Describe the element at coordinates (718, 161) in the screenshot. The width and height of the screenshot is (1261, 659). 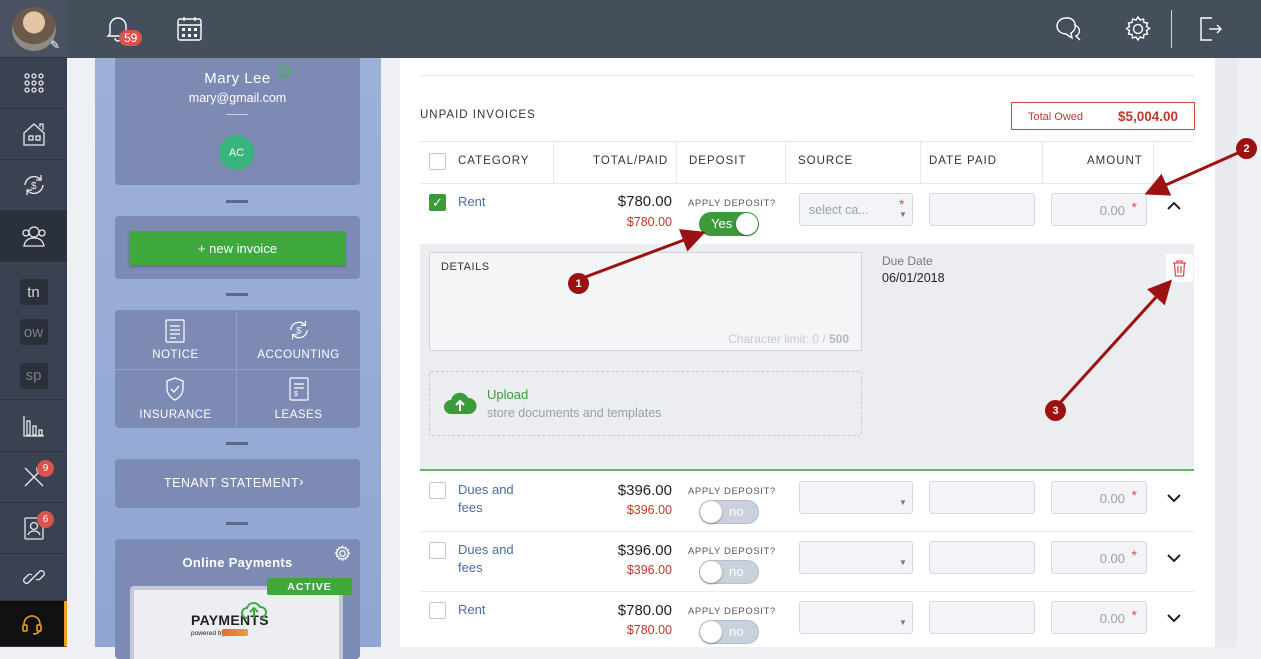
I see `col-deposit: DEPOSIT` at that location.